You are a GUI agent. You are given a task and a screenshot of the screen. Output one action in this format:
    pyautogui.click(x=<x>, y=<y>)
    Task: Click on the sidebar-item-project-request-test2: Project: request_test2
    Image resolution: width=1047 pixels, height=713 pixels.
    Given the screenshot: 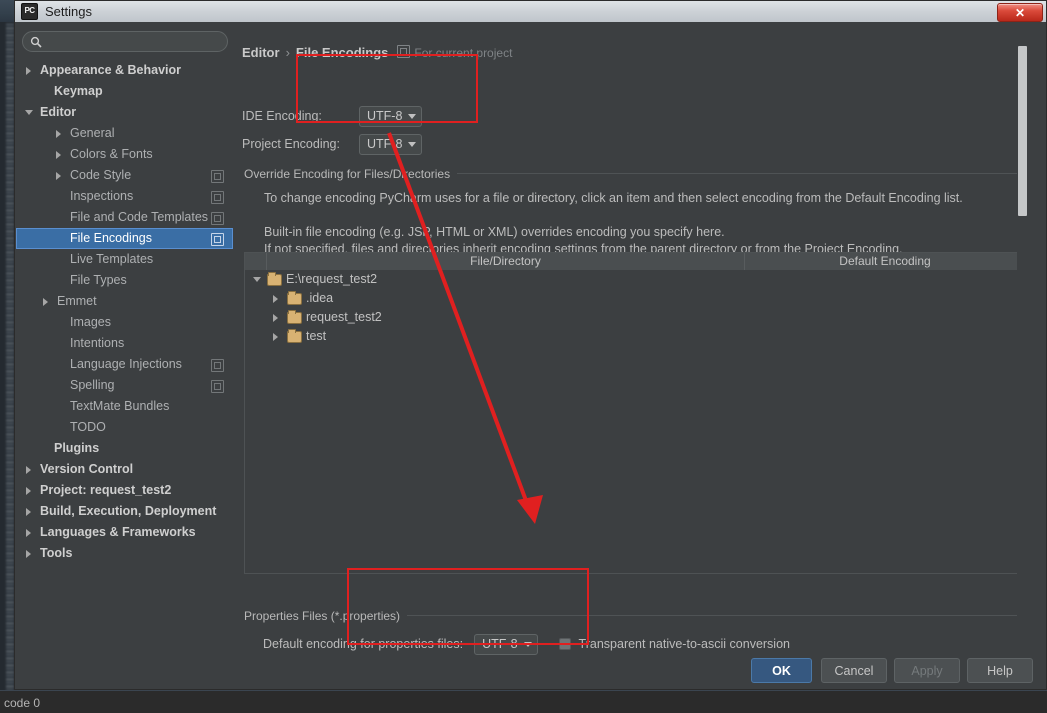 What is the action you would take?
    pyautogui.click(x=124, y=490)
    